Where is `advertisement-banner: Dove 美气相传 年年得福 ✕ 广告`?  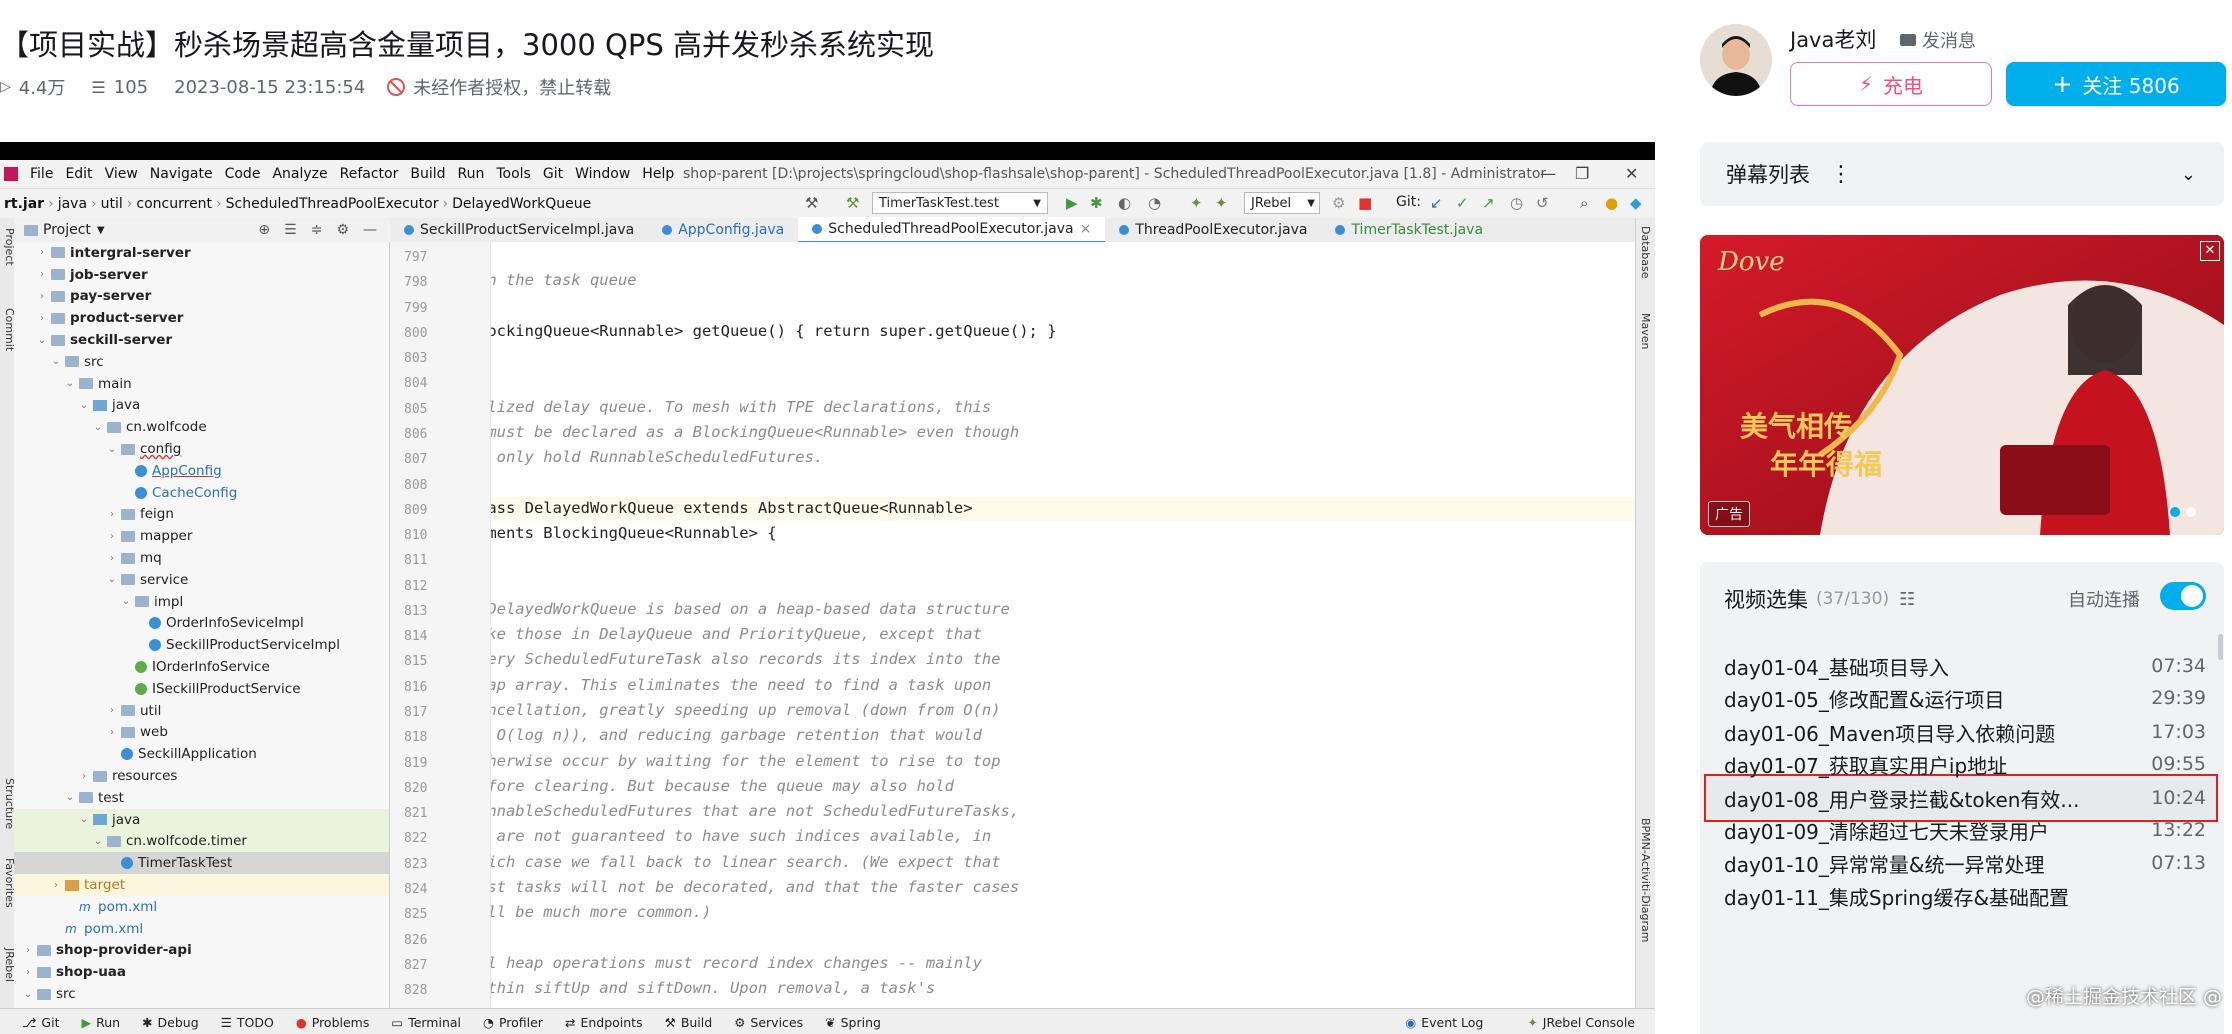 advertisement-banner: Dove 美气相传 年年得福 ✕ 广告 is located at coordinates (1962, 385).